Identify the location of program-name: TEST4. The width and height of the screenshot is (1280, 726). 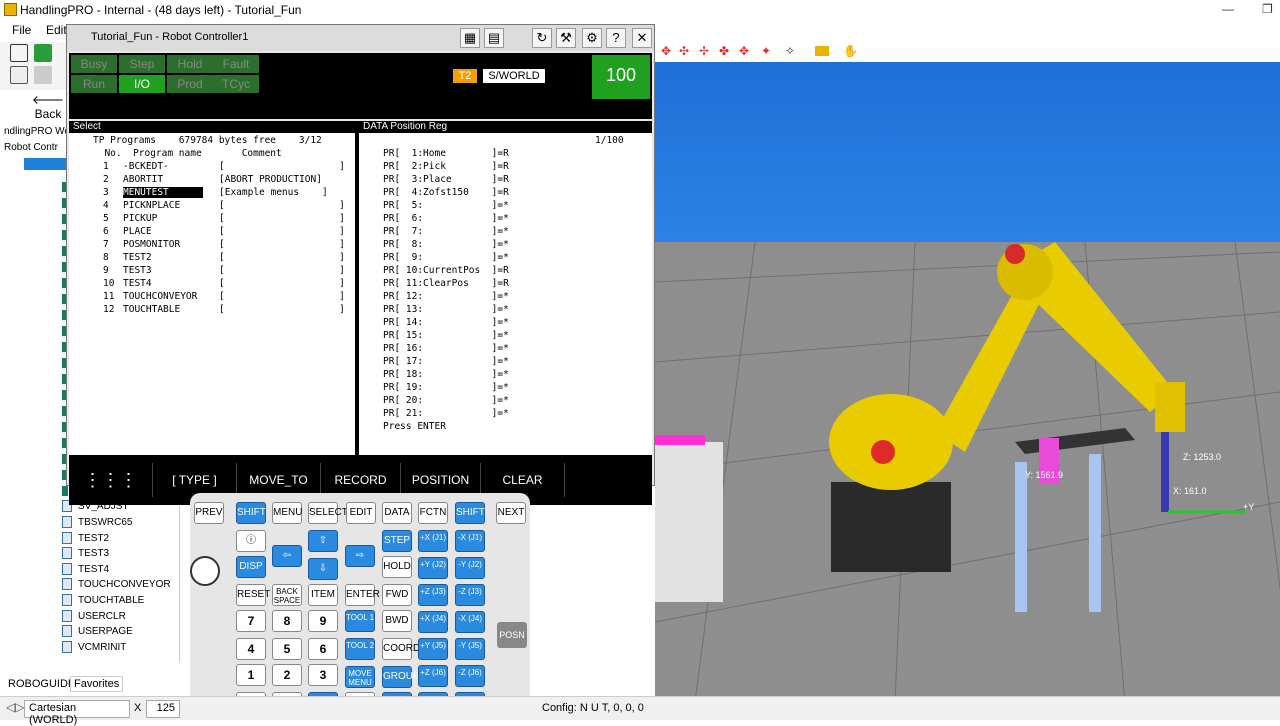
(137, 283).